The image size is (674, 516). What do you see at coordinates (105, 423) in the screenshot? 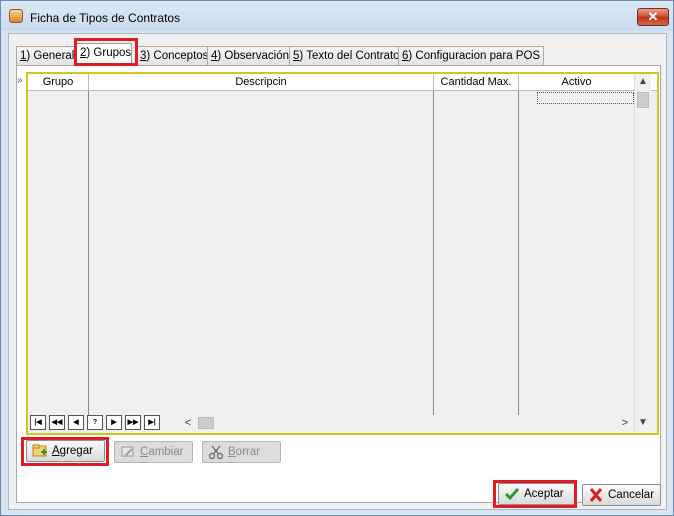
I see `record-navigator: |◀ ◀◀ ◀ ? ▶ ▶▶ ▶|` at bounding box center [105, 423].